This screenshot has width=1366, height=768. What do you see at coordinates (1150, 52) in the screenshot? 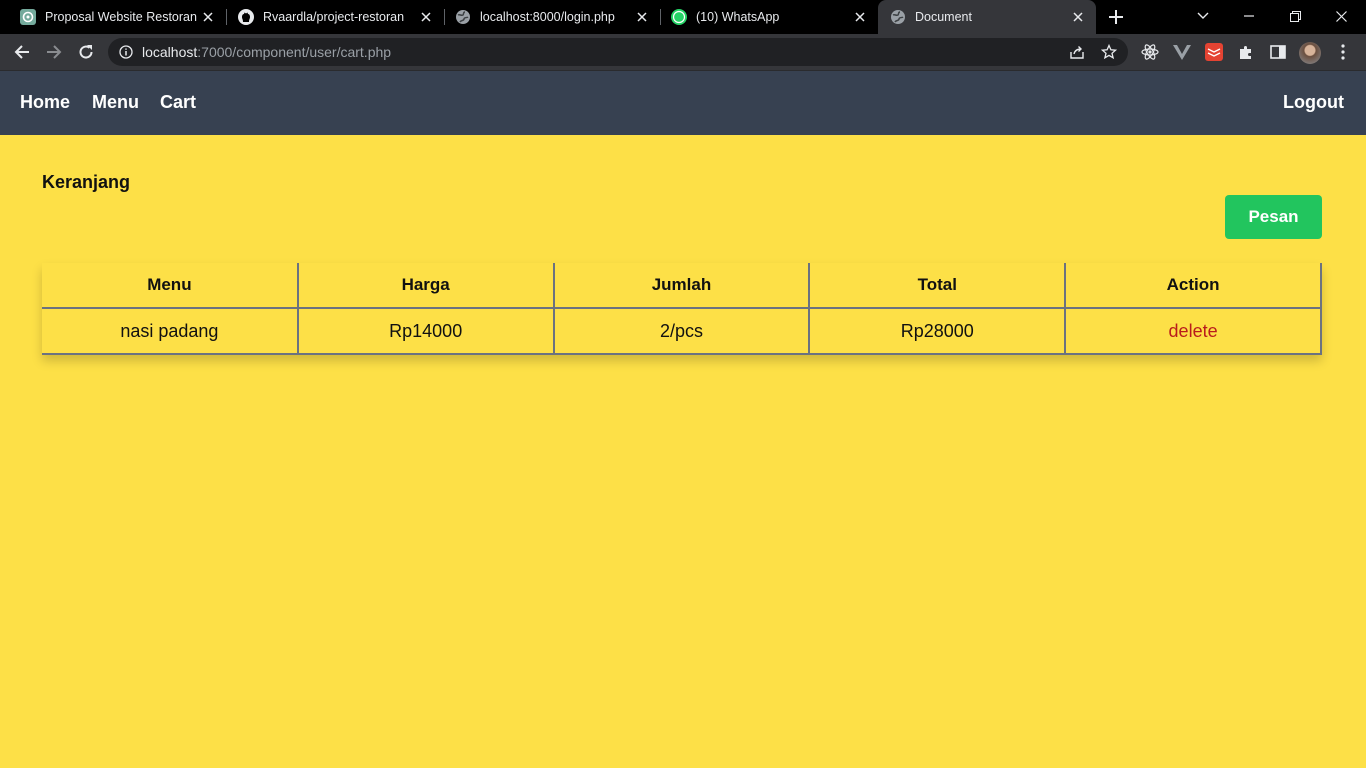
I see `react-devtools-icon` at bounding box center [1150, 52].